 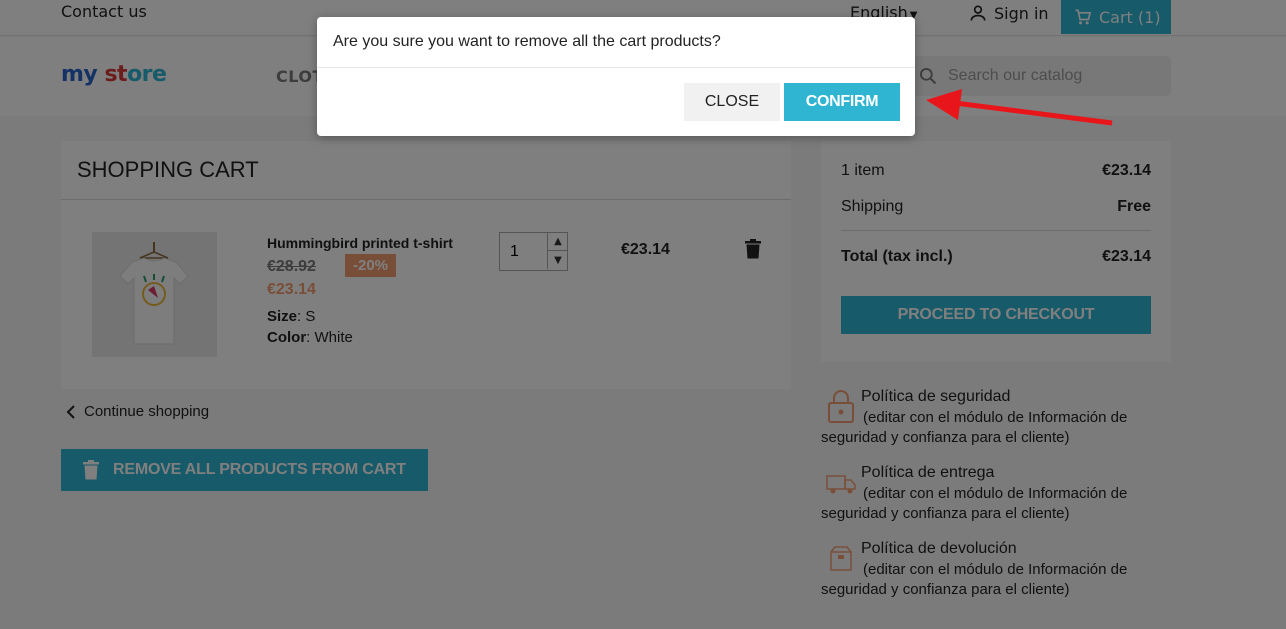 What do you see at coordinates (732, 102) in the screenshot?
I see `close-button: CLOSE` at bounding box center [732, 102].